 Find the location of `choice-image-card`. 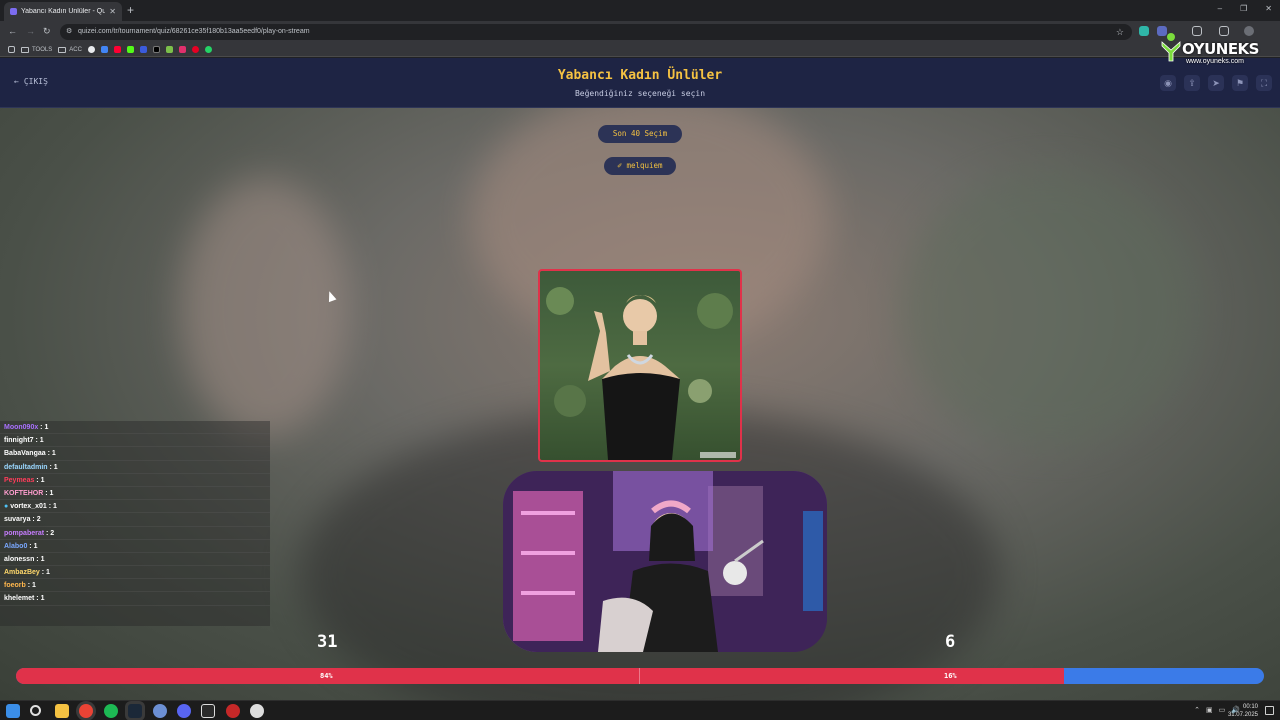

choice-image-card is located at coordinates (640, 365).